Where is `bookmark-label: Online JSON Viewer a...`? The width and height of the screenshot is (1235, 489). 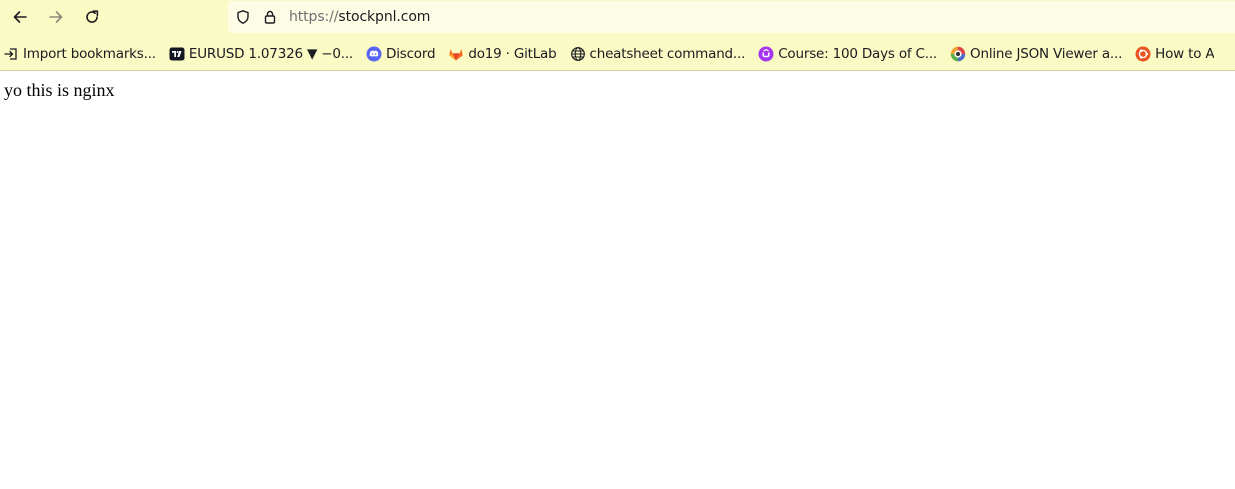 bookmark-label: Online JSON Viewer a... is located at coordinates (1046, 54).